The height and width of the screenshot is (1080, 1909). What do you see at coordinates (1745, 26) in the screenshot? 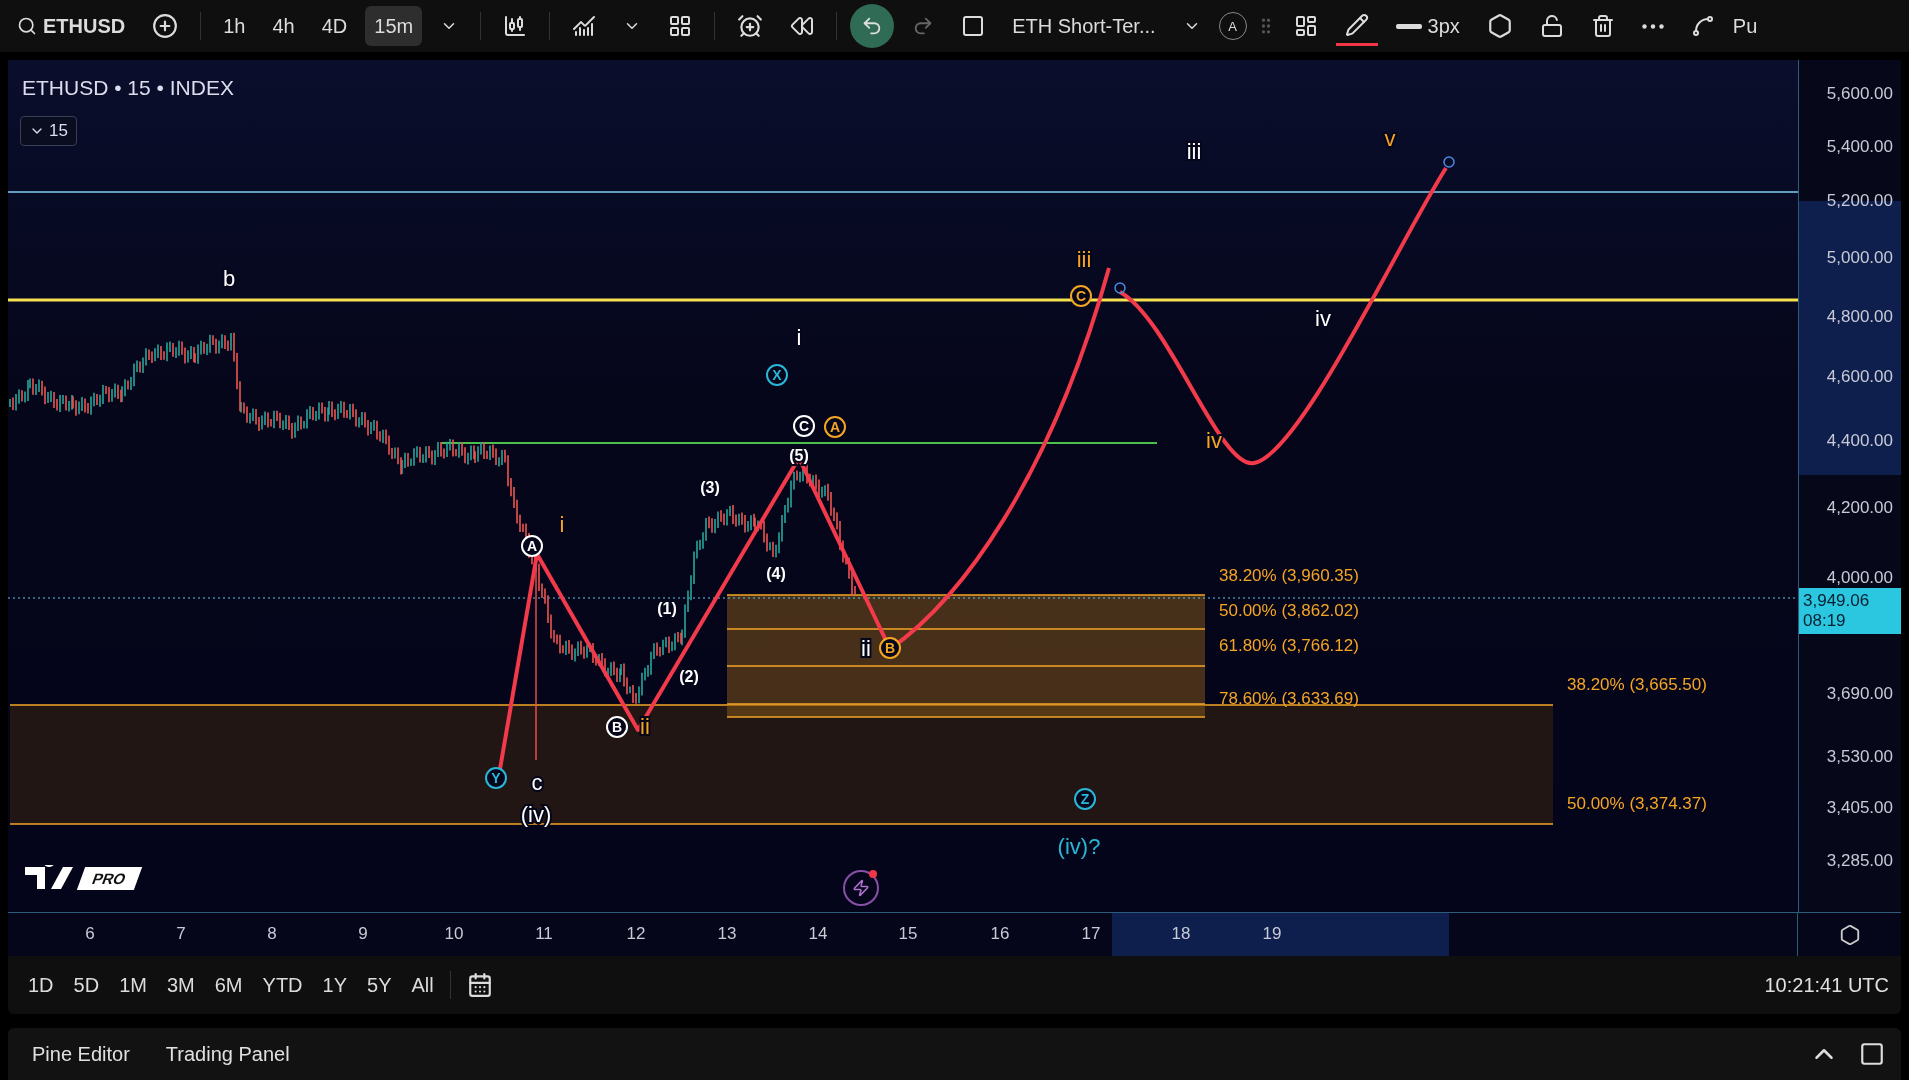
I see `toolbar-cut-label: Pu` at bounding box center [1745, 26].